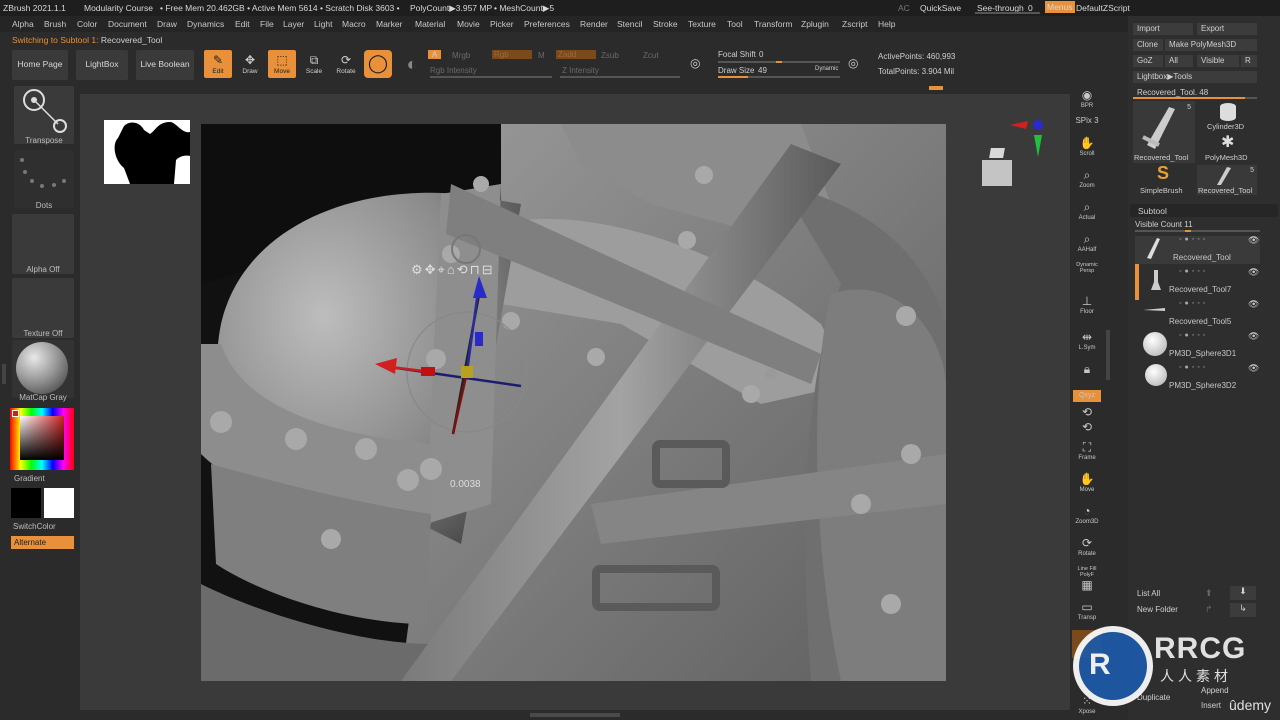  I want to click on insert-button: Insert, so click(1213, 706).